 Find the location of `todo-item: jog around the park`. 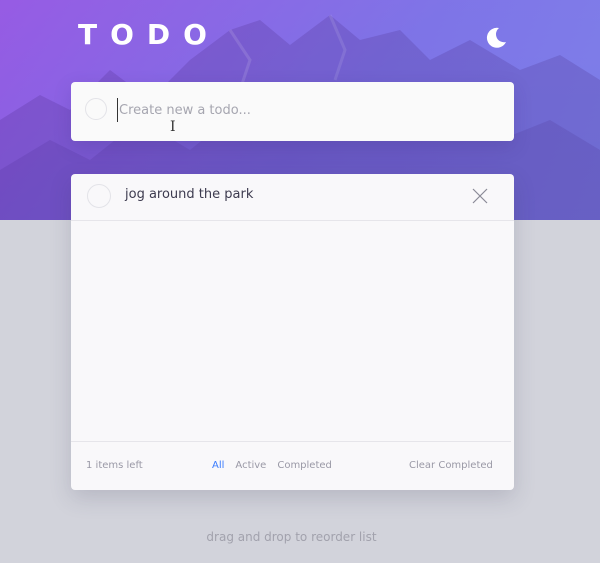

todo-item: jog around the park is located at coordinates (292, 197).